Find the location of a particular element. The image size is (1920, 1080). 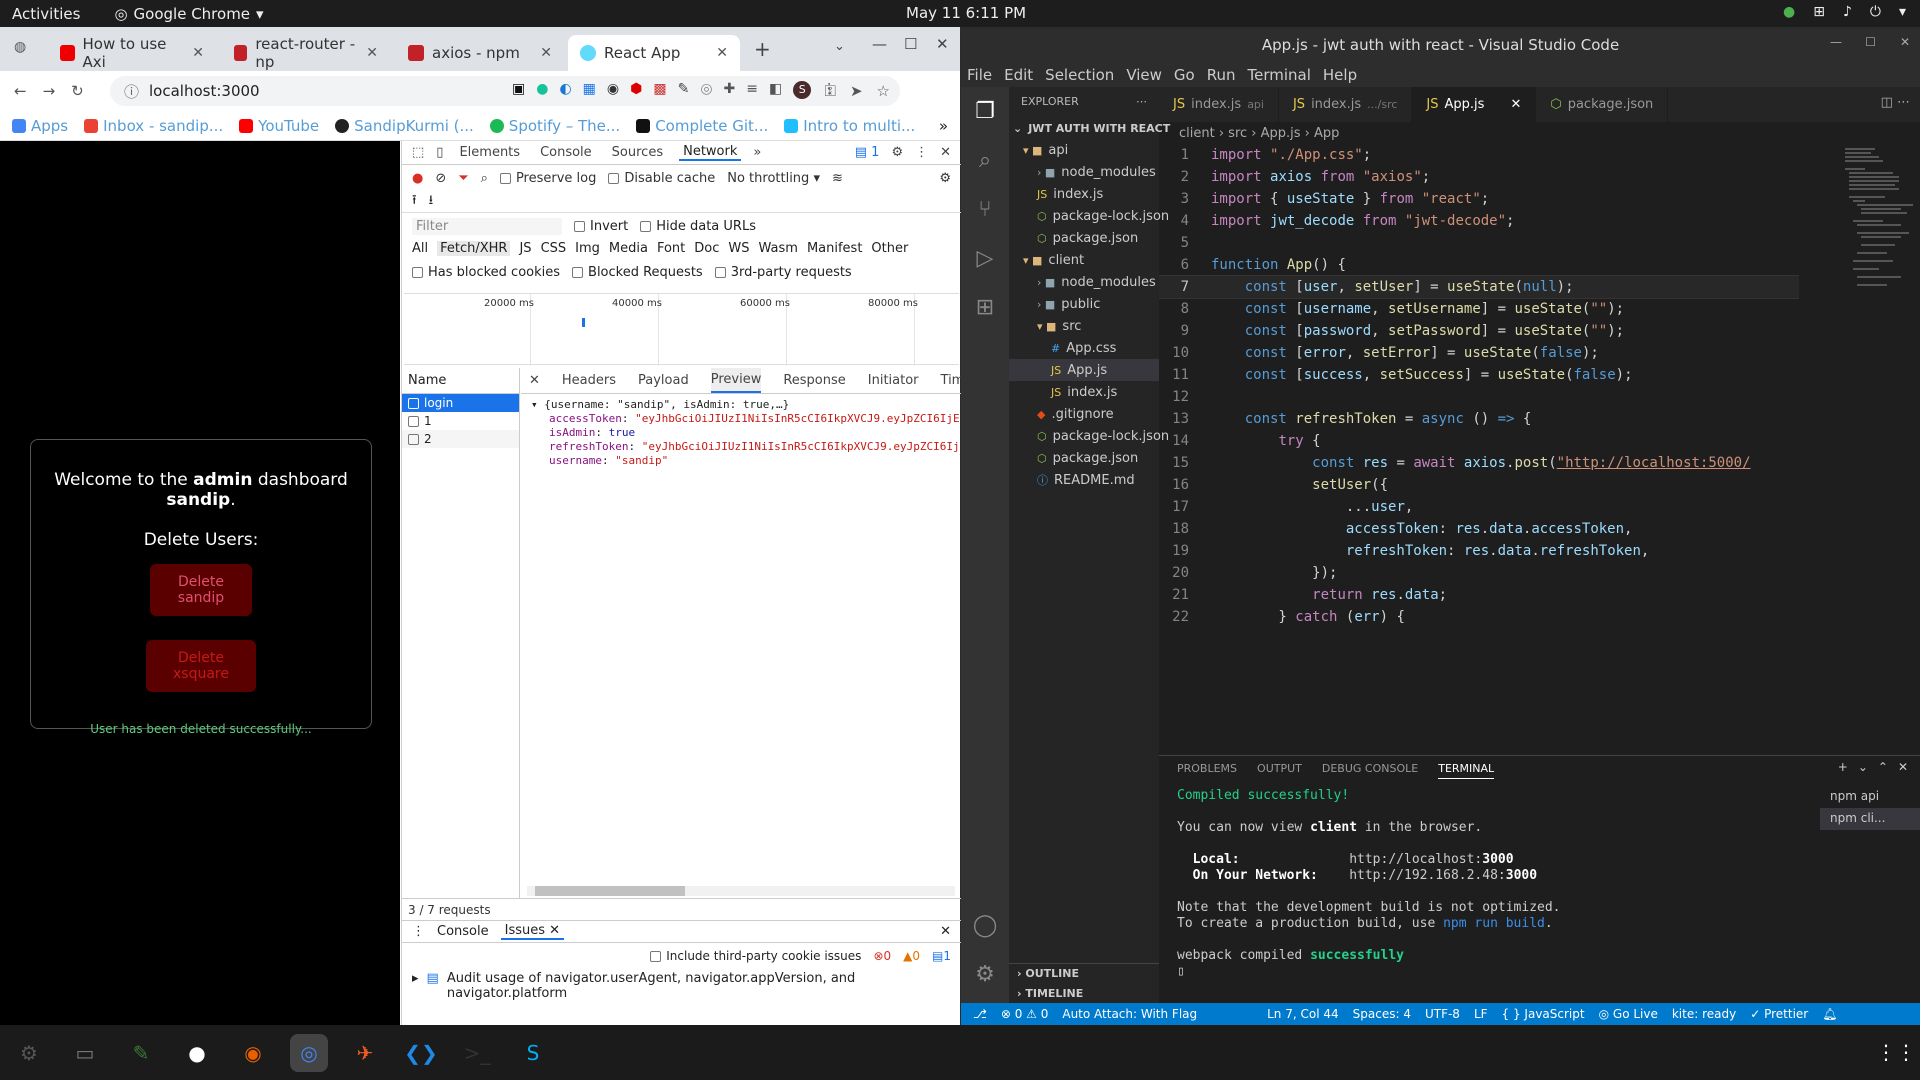

menu-icon: ⋮ is located at coordinates (829, 90).